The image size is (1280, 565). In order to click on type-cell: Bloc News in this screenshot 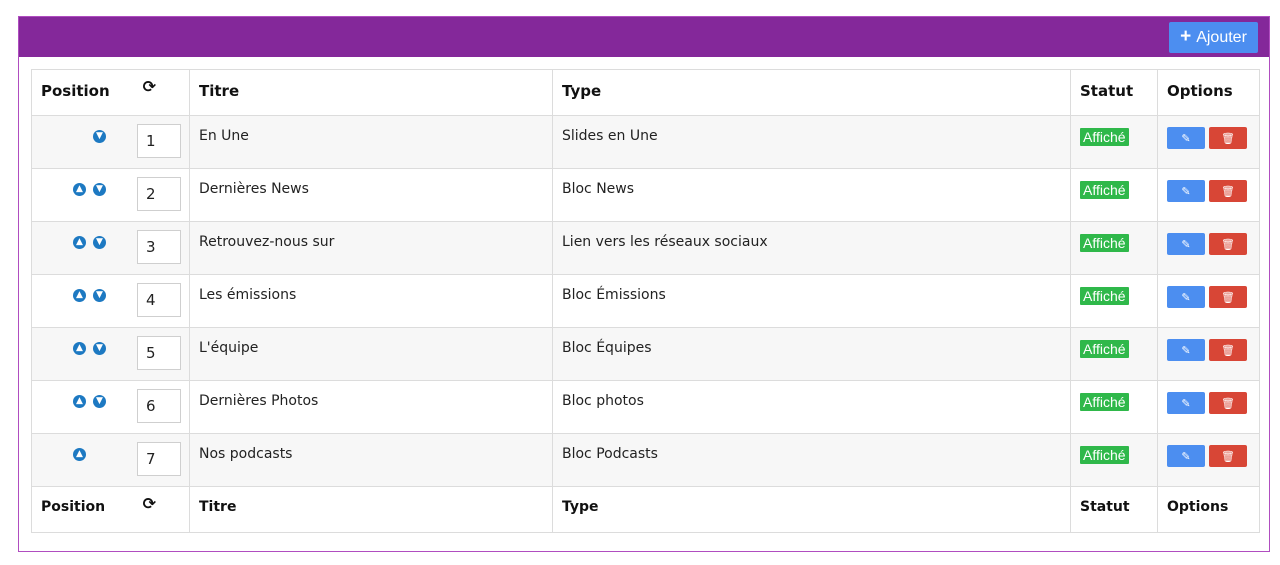, I will do `click(811, 195)`.